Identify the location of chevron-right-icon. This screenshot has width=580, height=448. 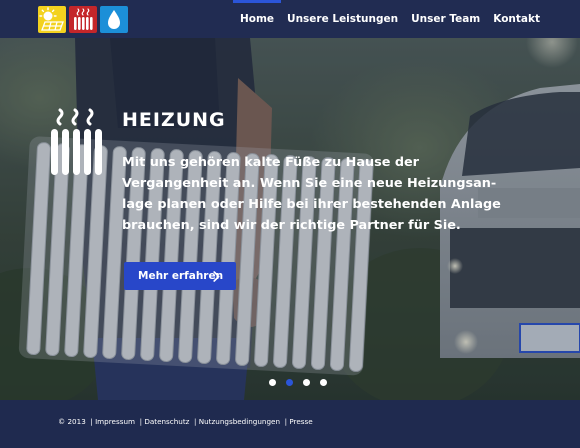
(216, 276).